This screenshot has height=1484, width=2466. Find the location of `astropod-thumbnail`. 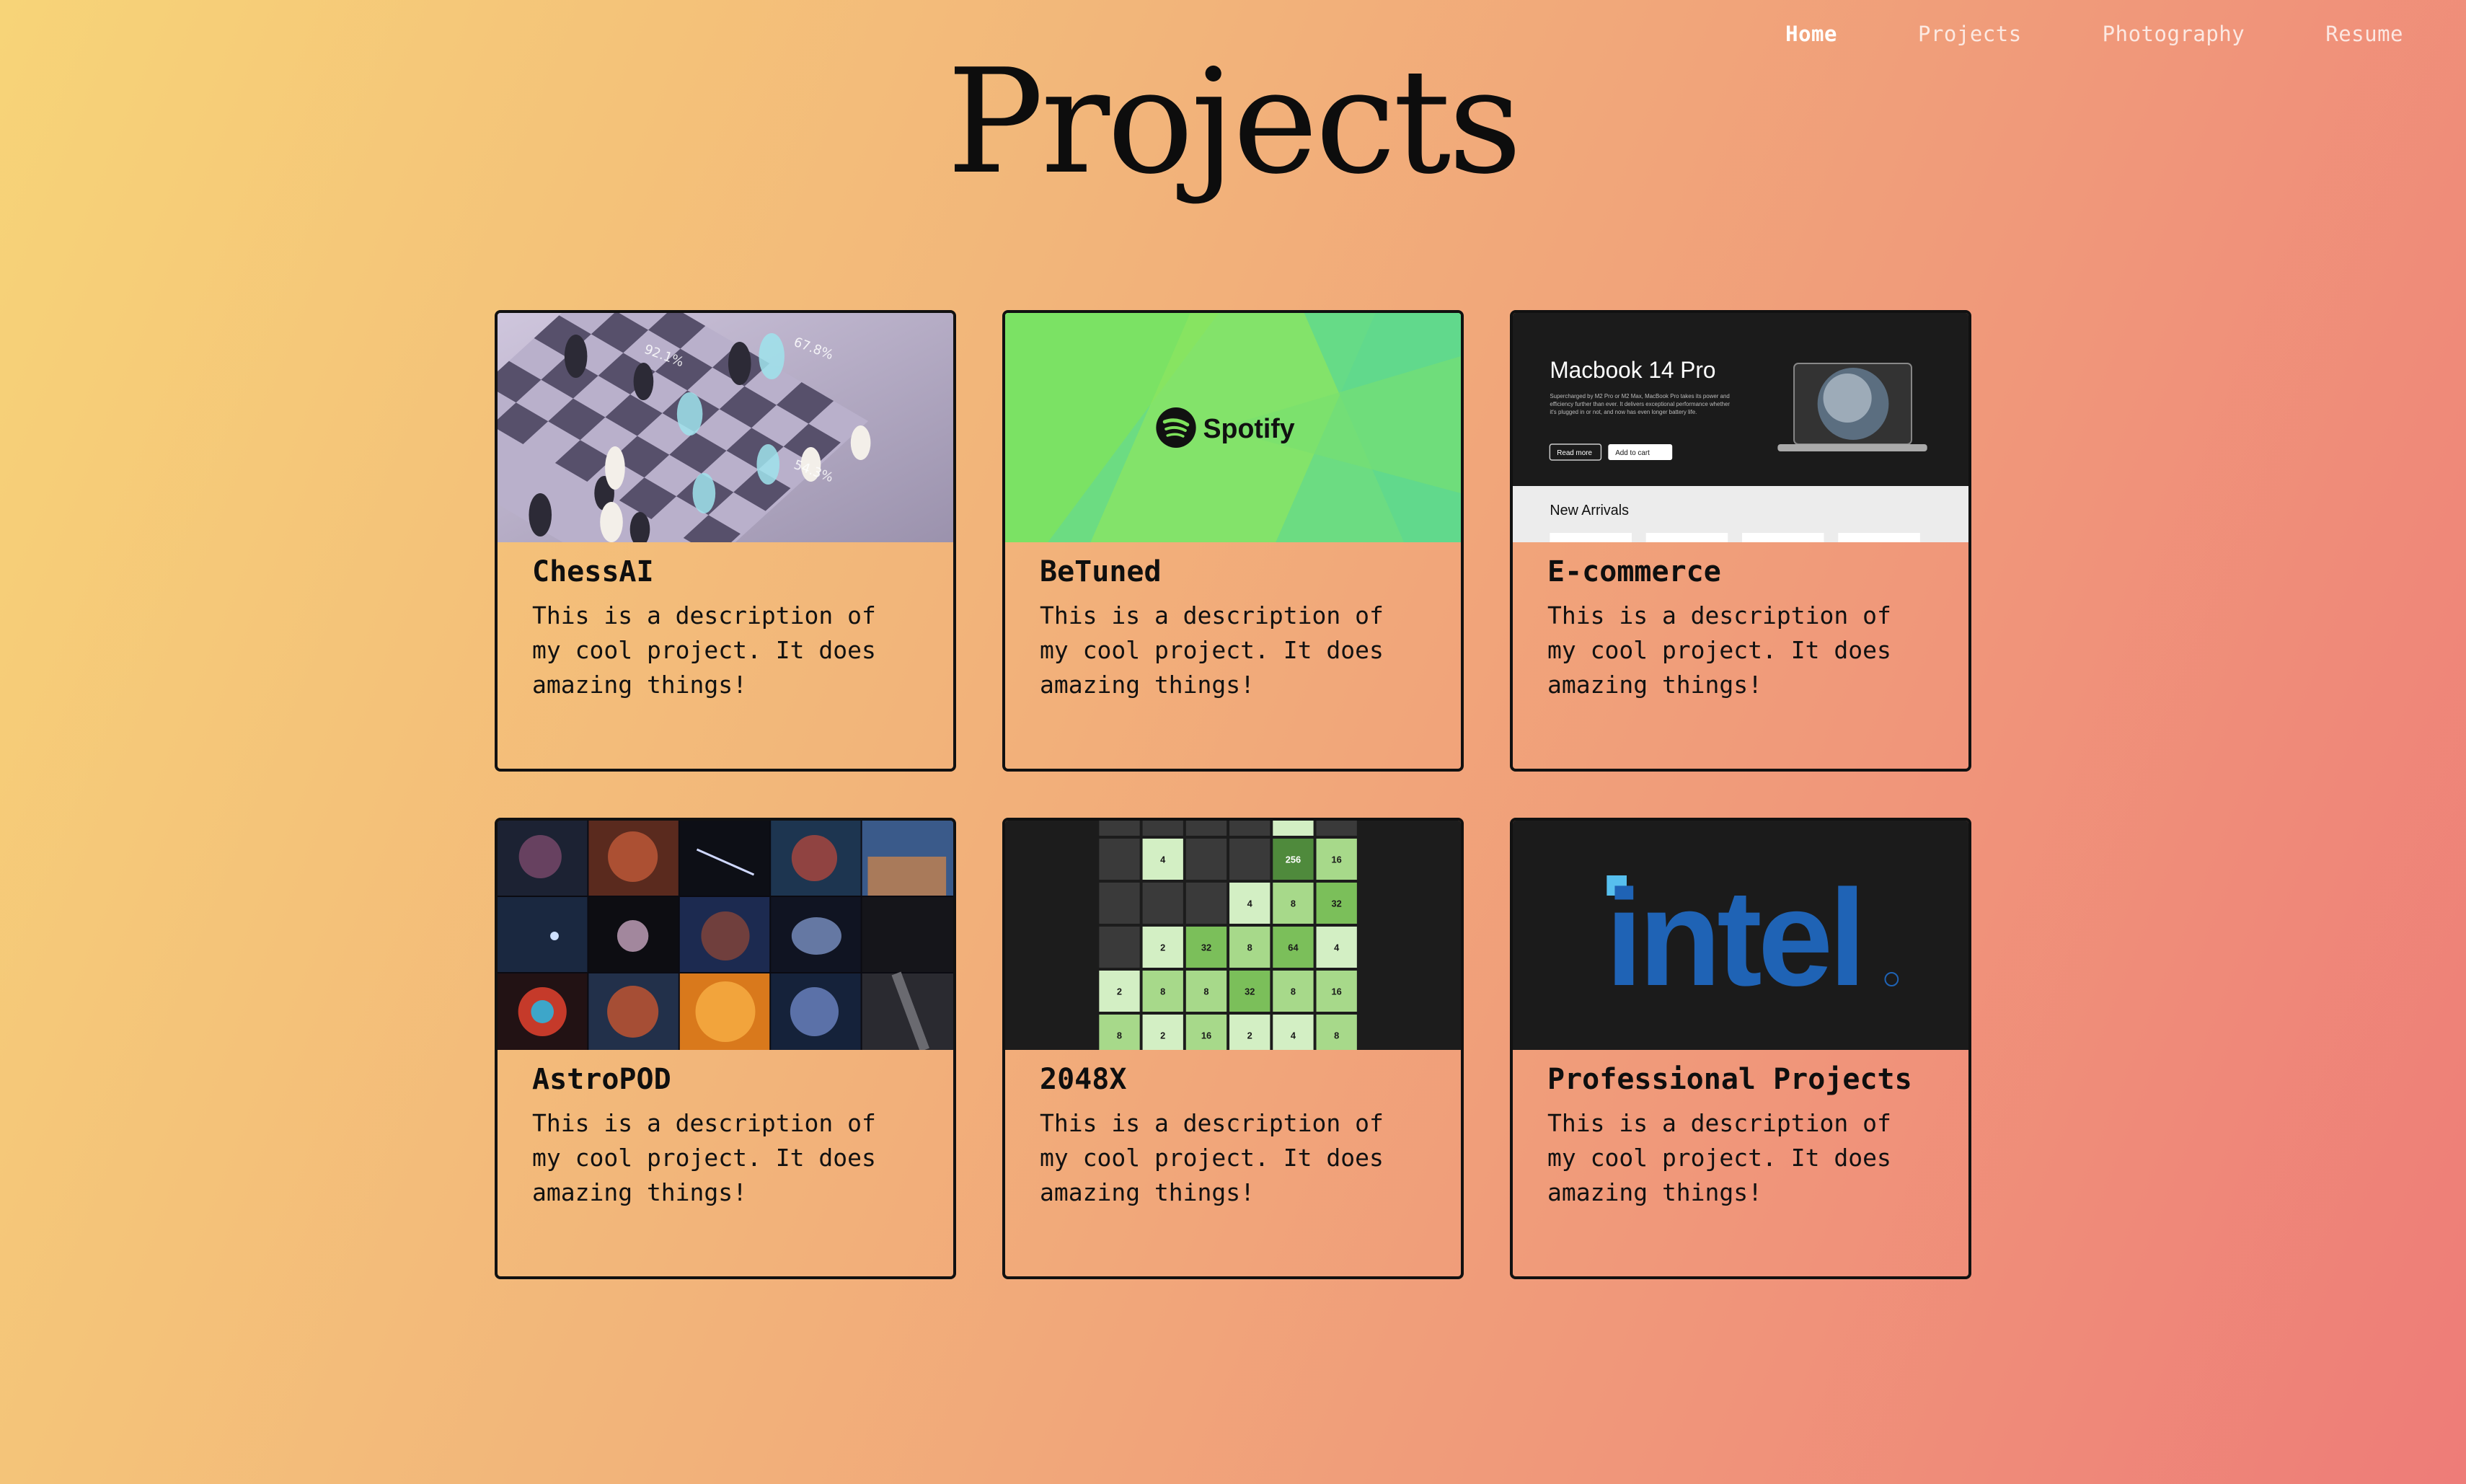

astropod-thumbnail is located at coordinates (726, 935).